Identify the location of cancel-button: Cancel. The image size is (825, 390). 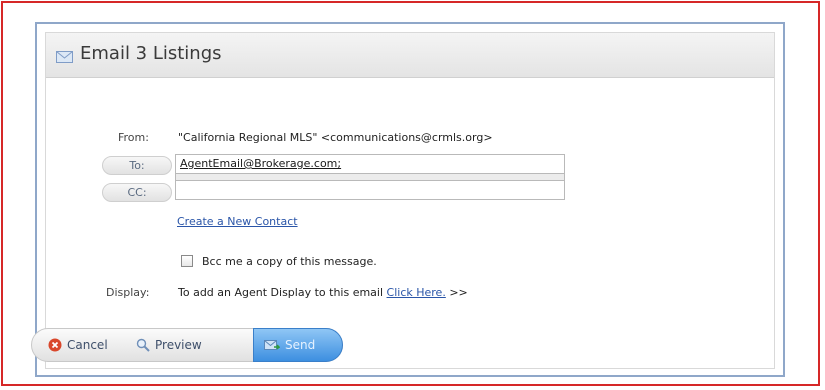
(78, 345).